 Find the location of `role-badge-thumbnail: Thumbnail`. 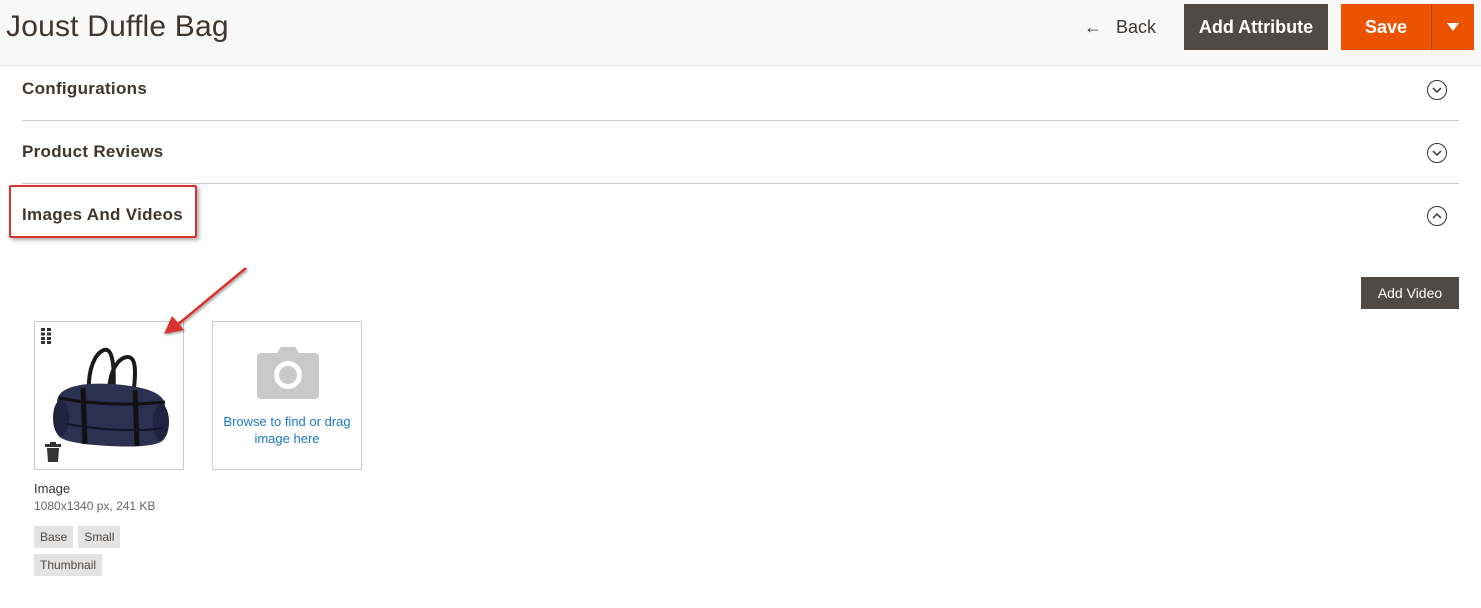

role-badge-thumbnail: Thumbnail is located at coordinates (68, 565).